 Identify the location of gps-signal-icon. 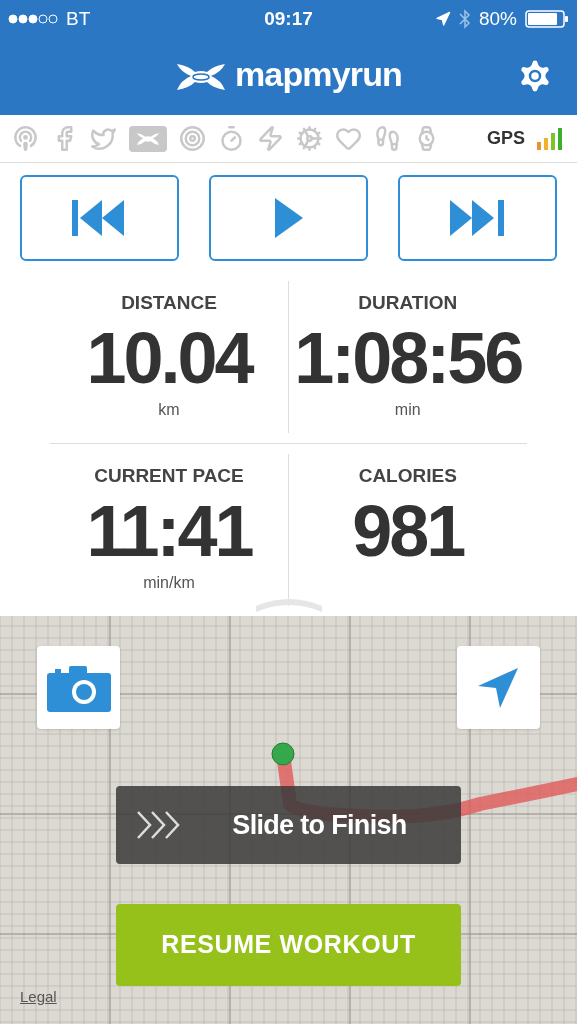
(551, 138).